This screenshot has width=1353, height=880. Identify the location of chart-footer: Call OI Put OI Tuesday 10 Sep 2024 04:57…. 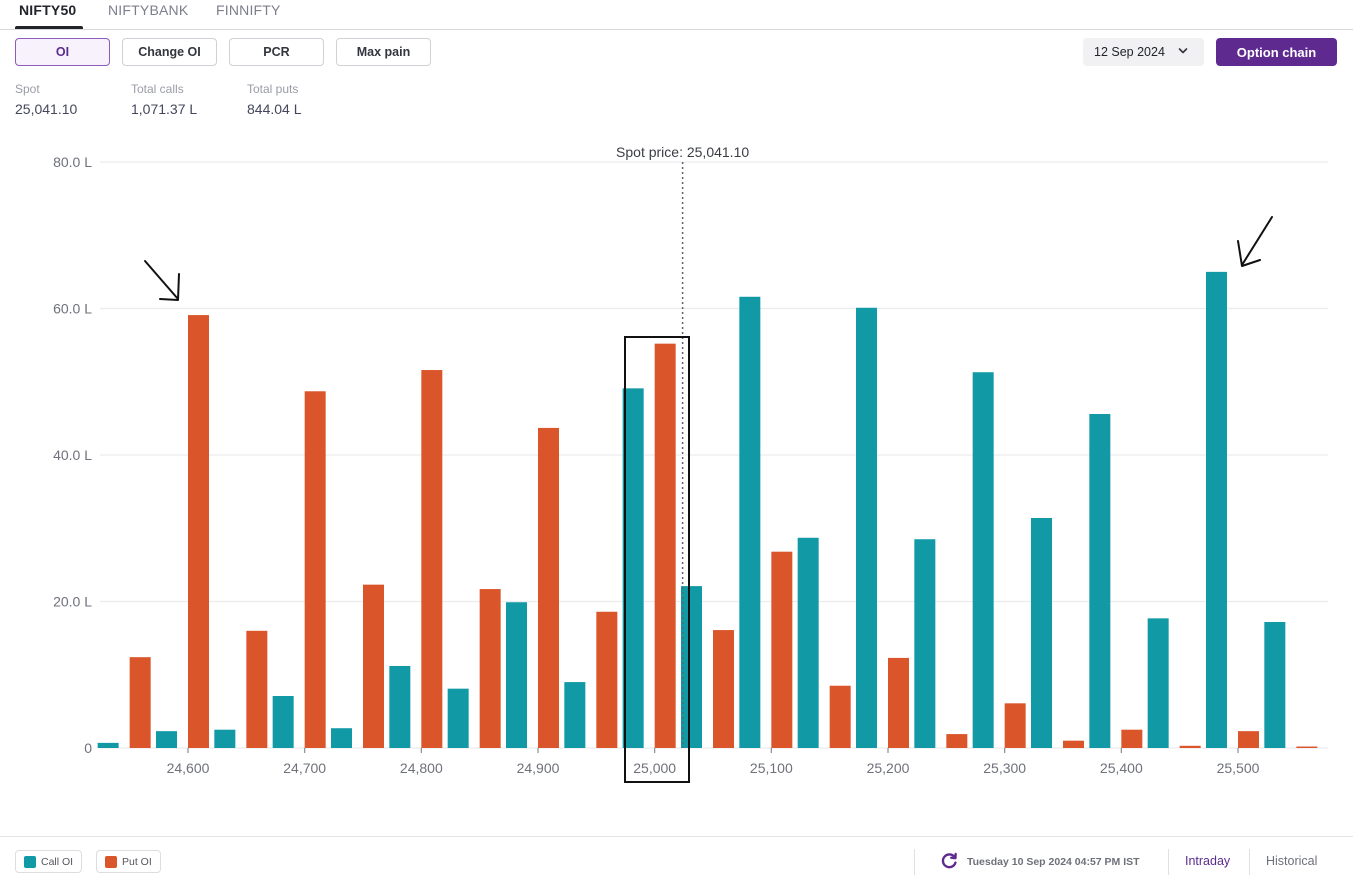
(676, 858).